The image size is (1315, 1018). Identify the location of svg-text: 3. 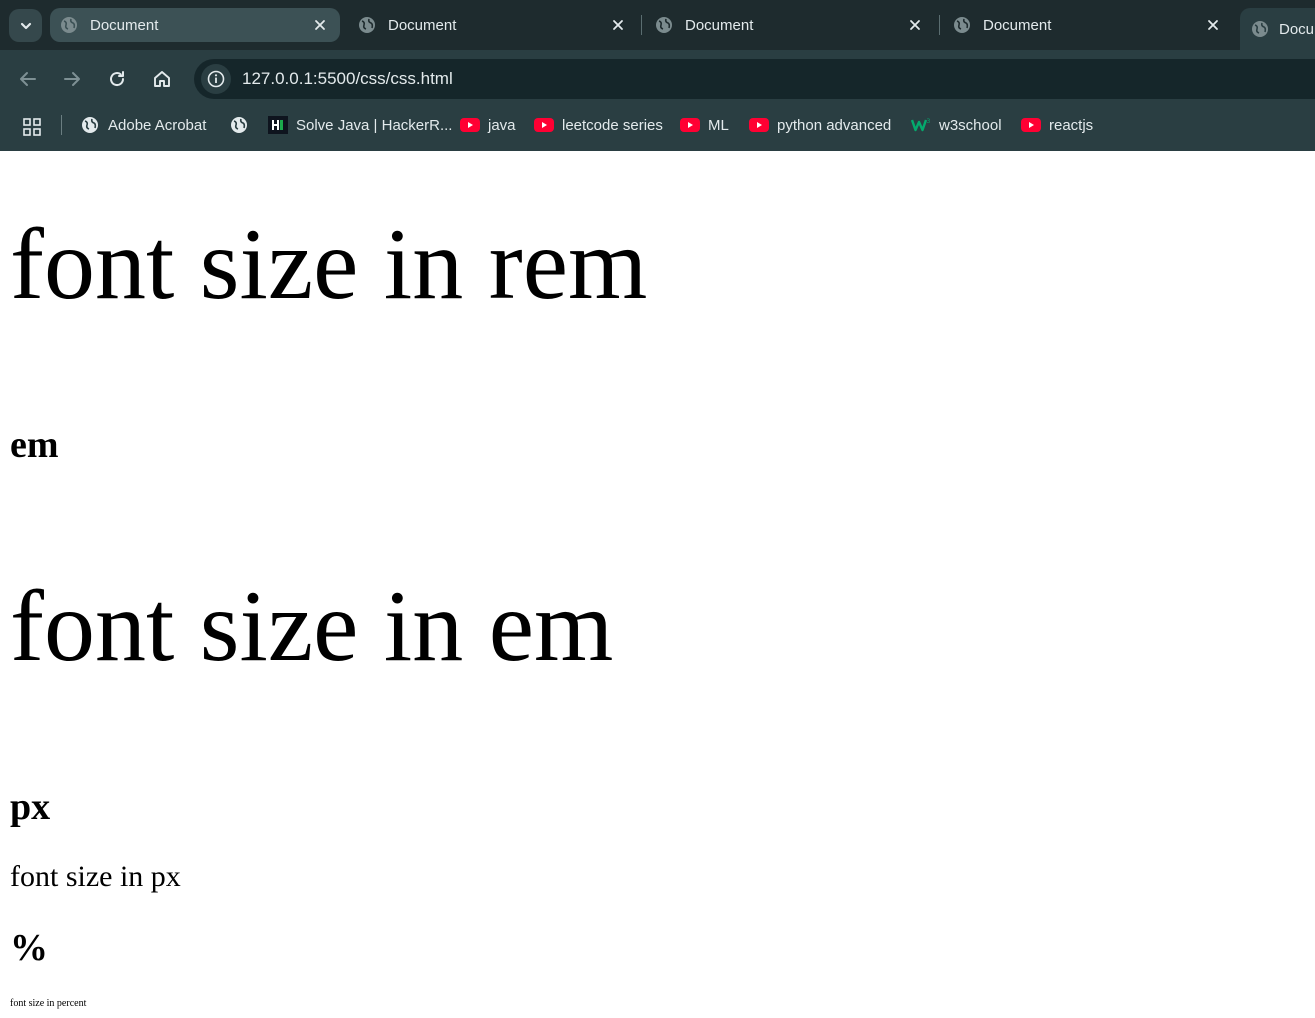
(929, 121).